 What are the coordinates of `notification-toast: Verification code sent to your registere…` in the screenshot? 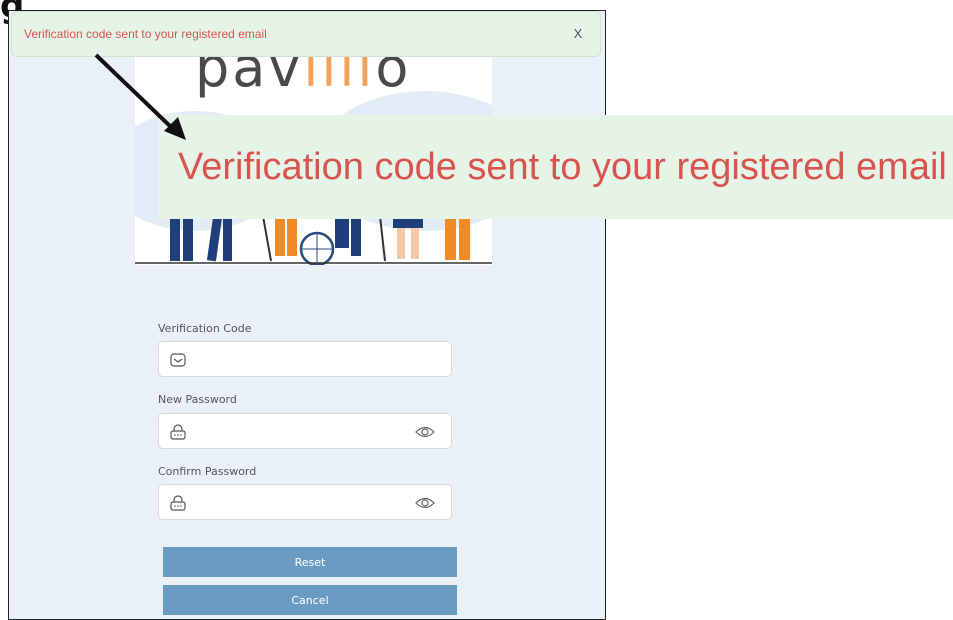 It's located at (306, 34).